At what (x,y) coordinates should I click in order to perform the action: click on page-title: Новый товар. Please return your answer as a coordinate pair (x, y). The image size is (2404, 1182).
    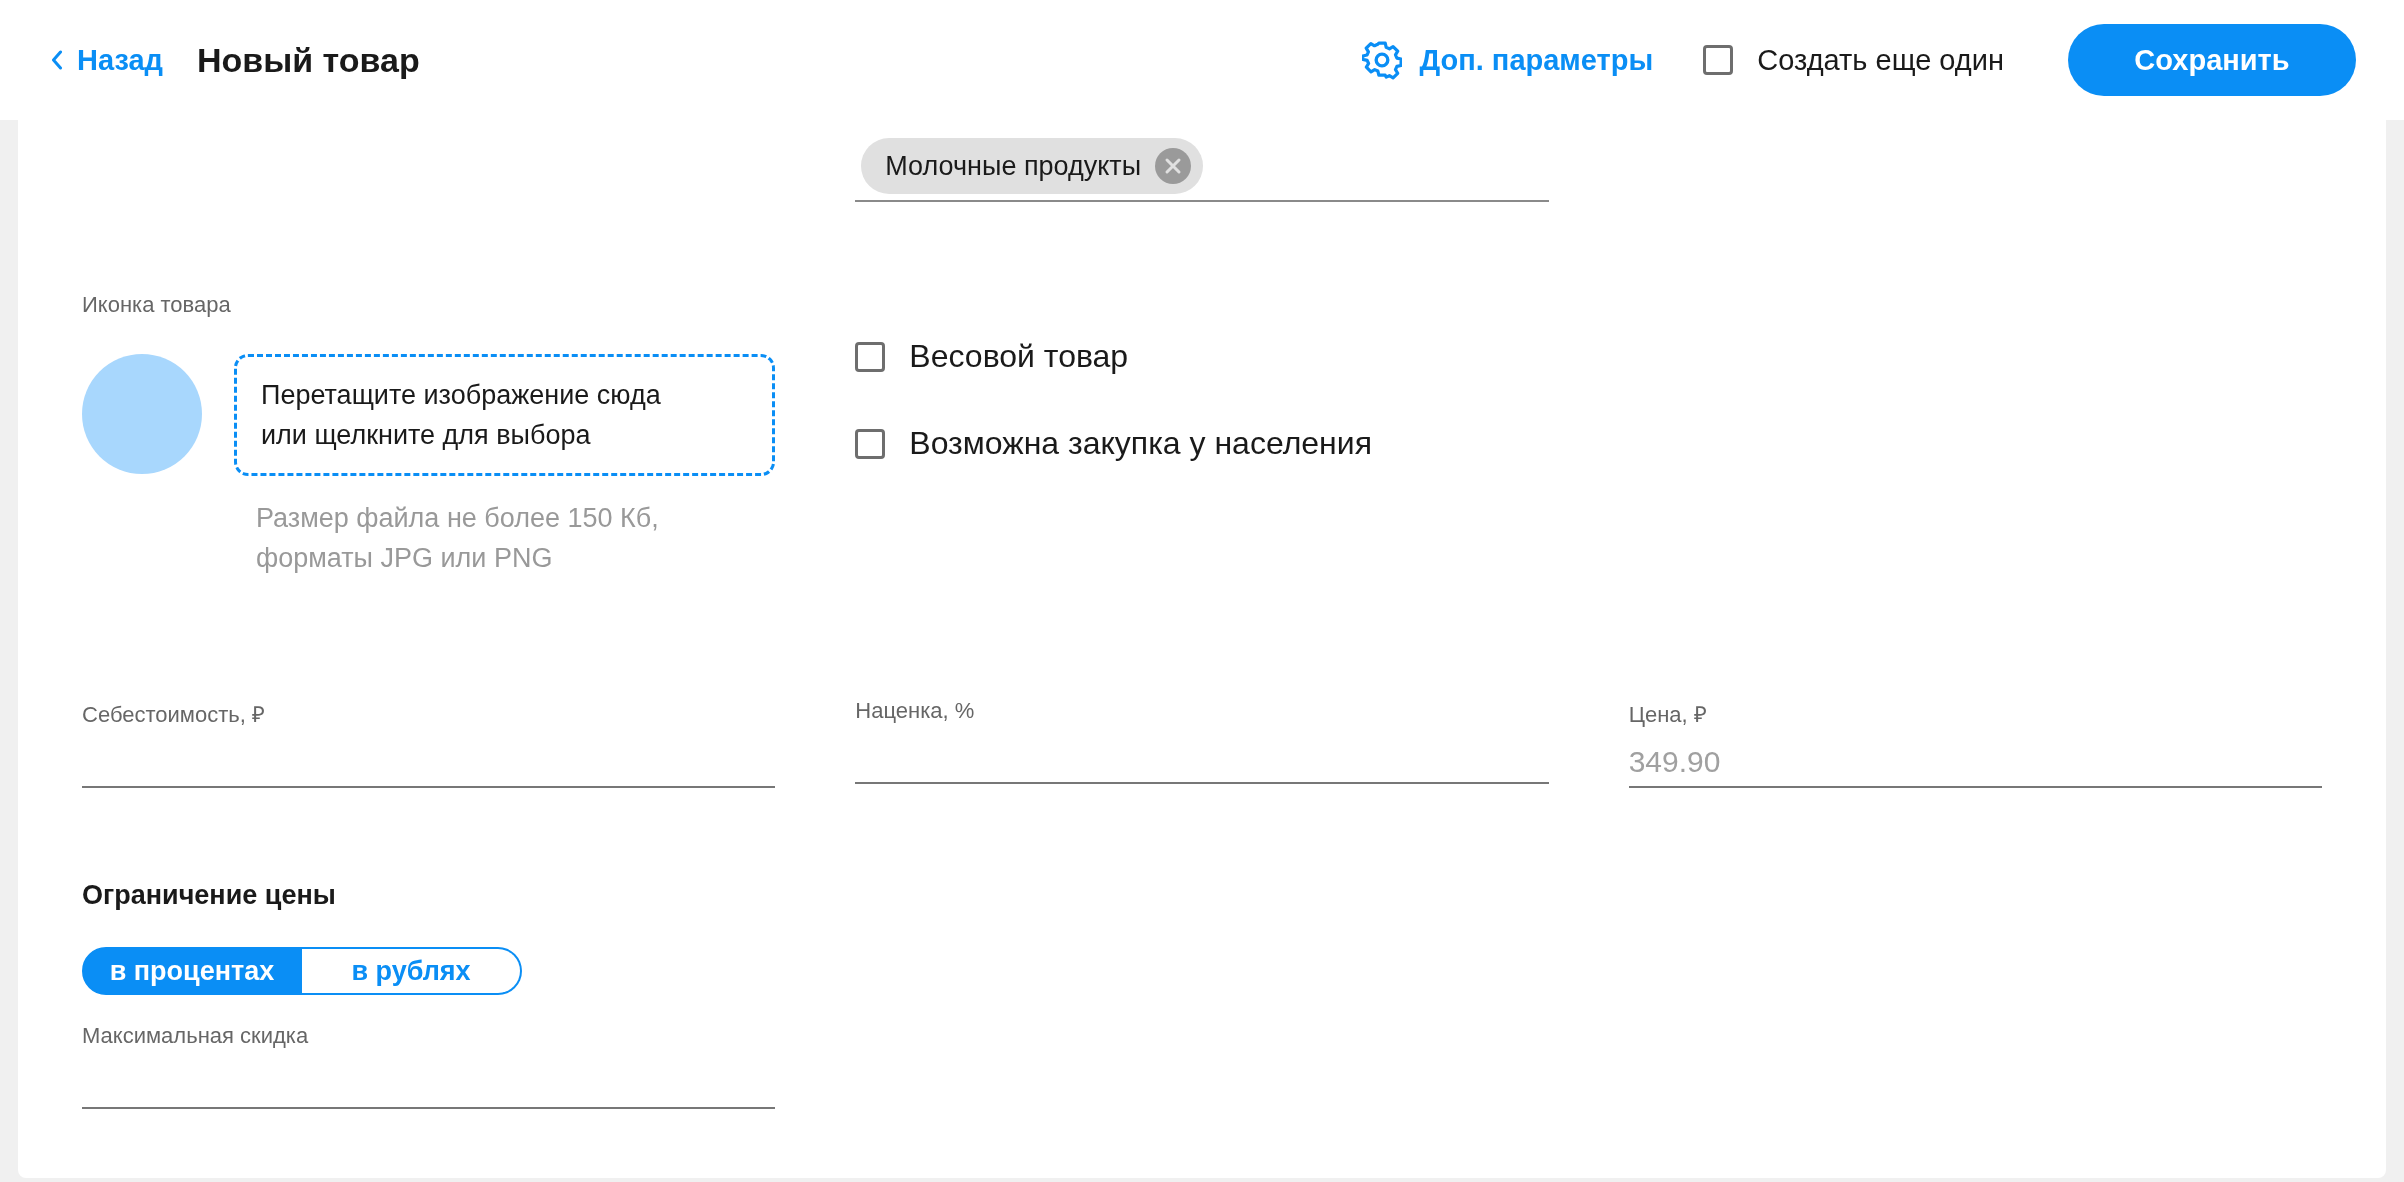
    Looking at the image, I should click on (308, 60).